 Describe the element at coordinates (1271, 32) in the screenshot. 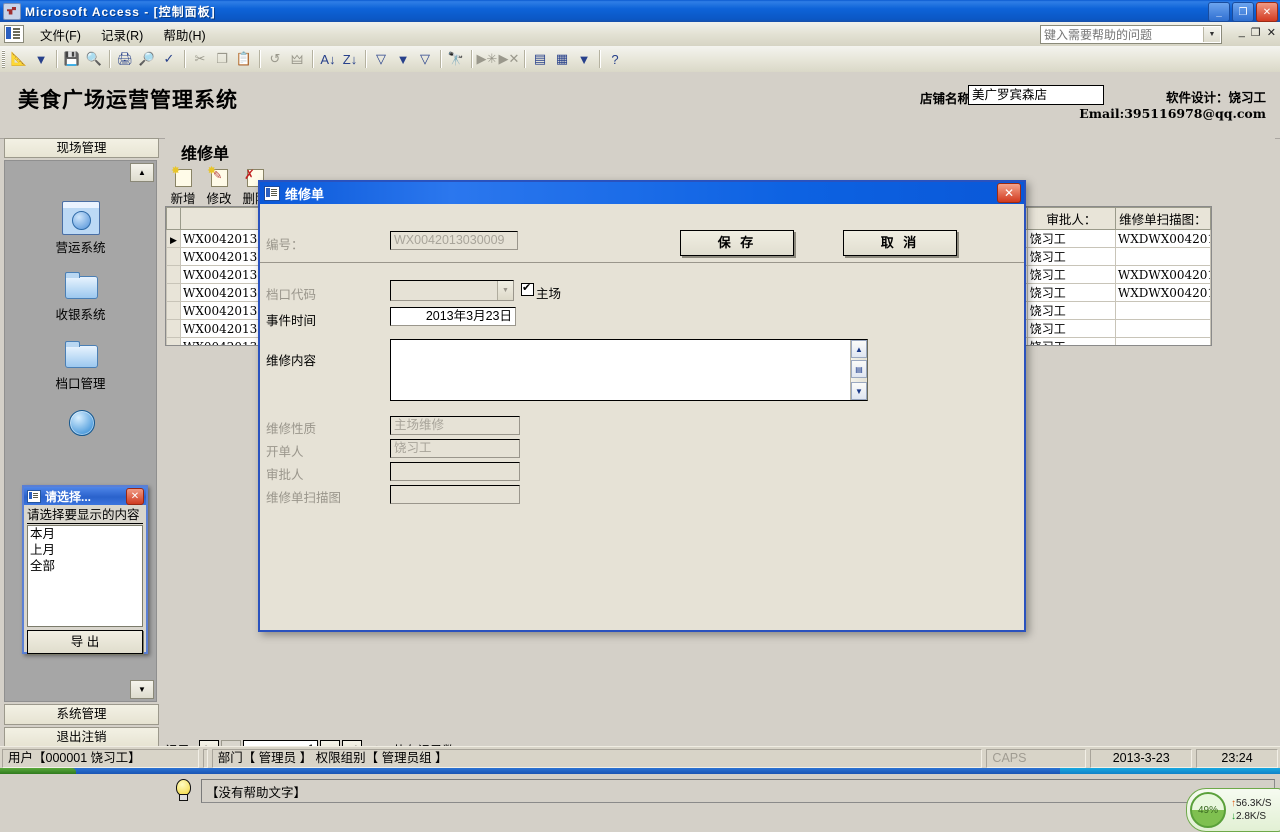

I see `mdi-close-button: ✕` at that location.